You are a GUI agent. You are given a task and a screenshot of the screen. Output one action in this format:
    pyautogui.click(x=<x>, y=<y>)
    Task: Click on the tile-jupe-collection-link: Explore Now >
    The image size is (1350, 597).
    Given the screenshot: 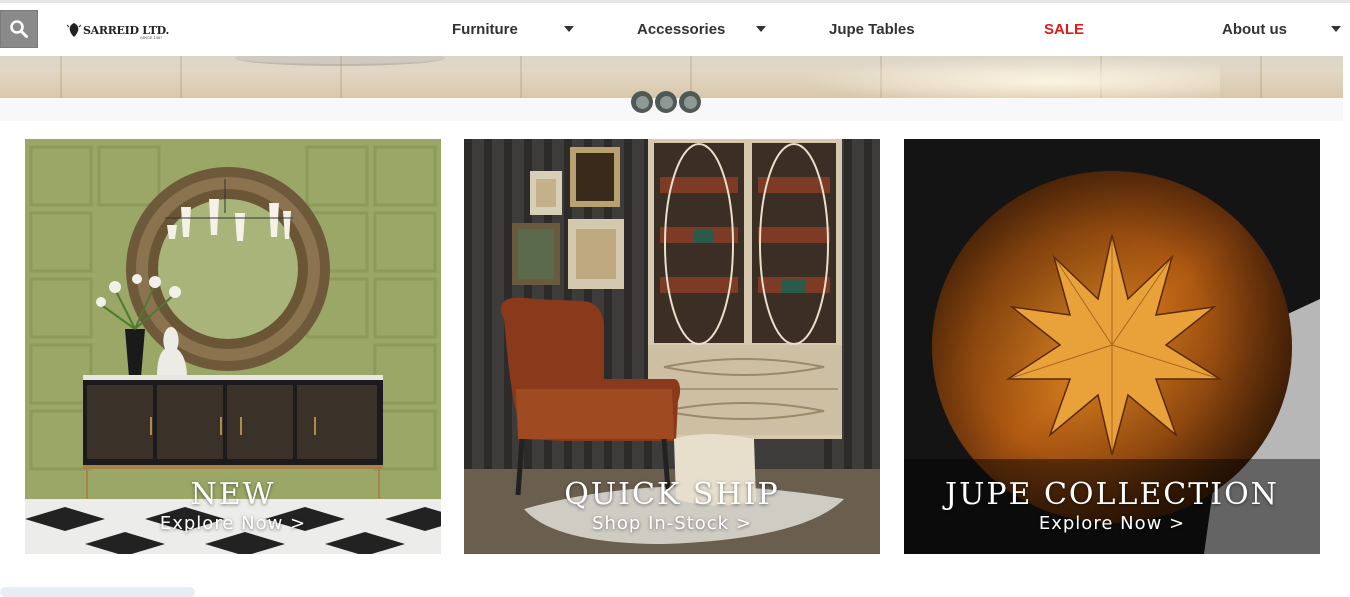 What is the action you would take?
    pyautogui.click(x=1112, y=523)
    